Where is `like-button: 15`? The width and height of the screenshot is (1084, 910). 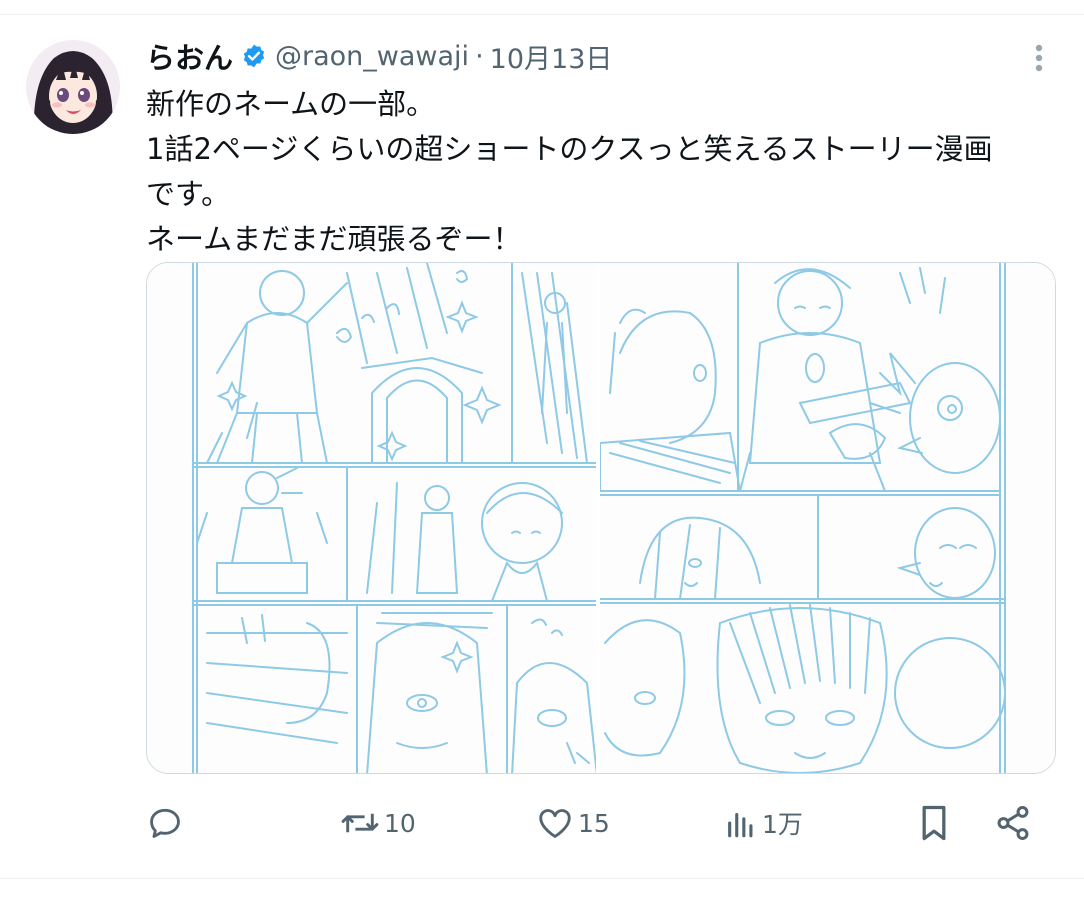 like-button: 15 is located at coordinates (573, 823).